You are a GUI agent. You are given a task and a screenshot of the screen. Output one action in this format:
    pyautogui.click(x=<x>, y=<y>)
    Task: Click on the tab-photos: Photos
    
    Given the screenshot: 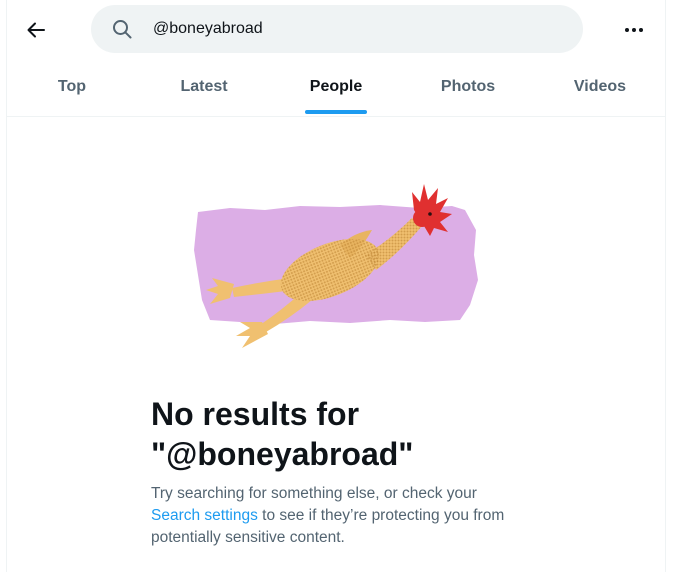 What is the action you would take?
    pyautogui.click(x=468, y=87)
    